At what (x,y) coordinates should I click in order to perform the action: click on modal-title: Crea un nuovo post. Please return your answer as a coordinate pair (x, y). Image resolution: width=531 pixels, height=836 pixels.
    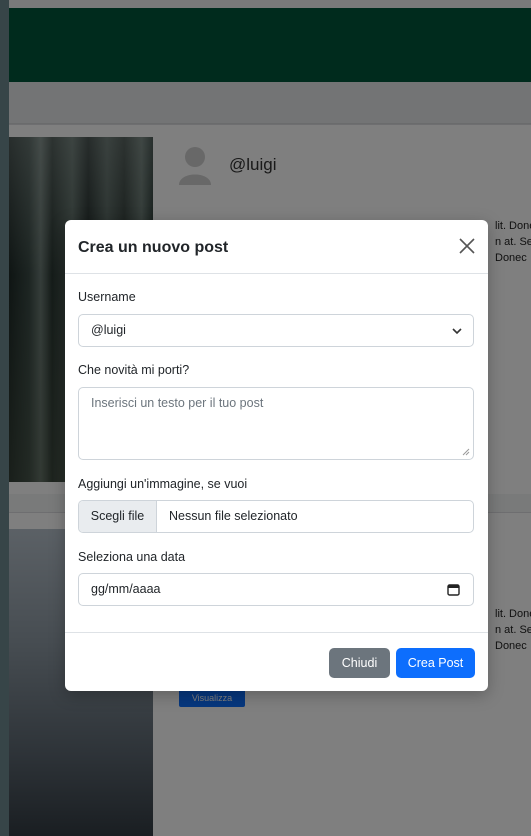
    Looking at the image, I should click on (153, 247).